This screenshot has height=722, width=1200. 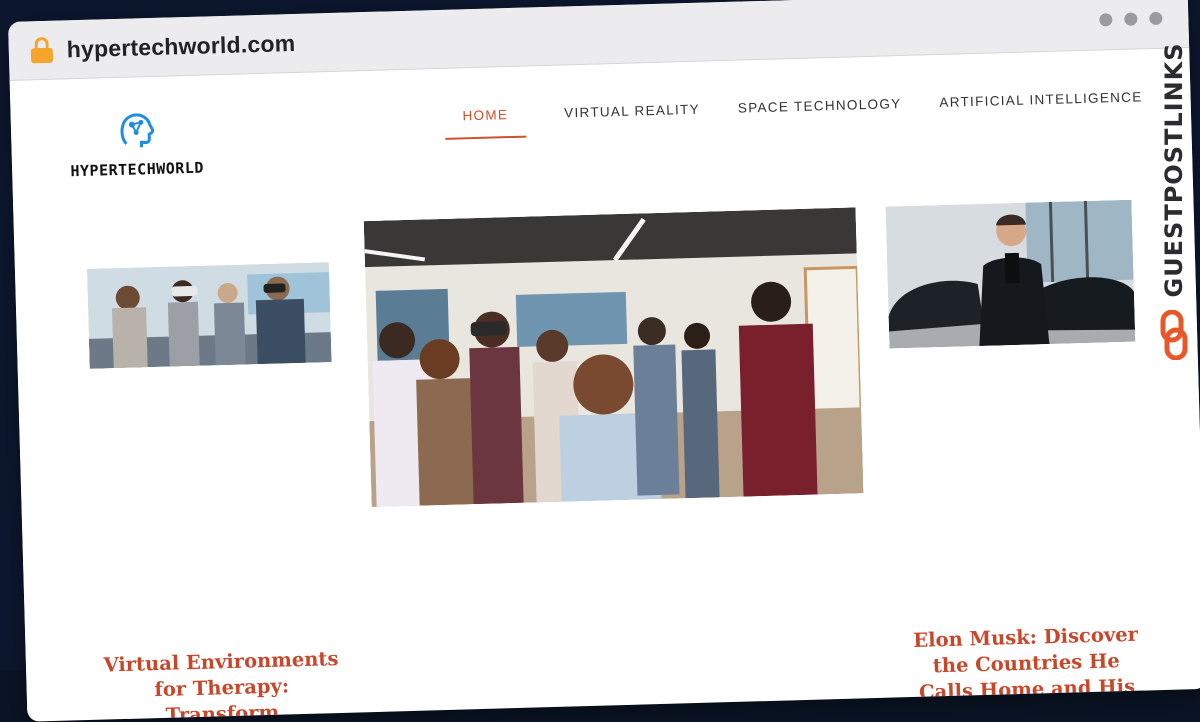 What do you see at coordinates (137, 169) in the screenshot?
I see `logo-text: HYPERTECHWORLD` at bounding box center [137, 169].